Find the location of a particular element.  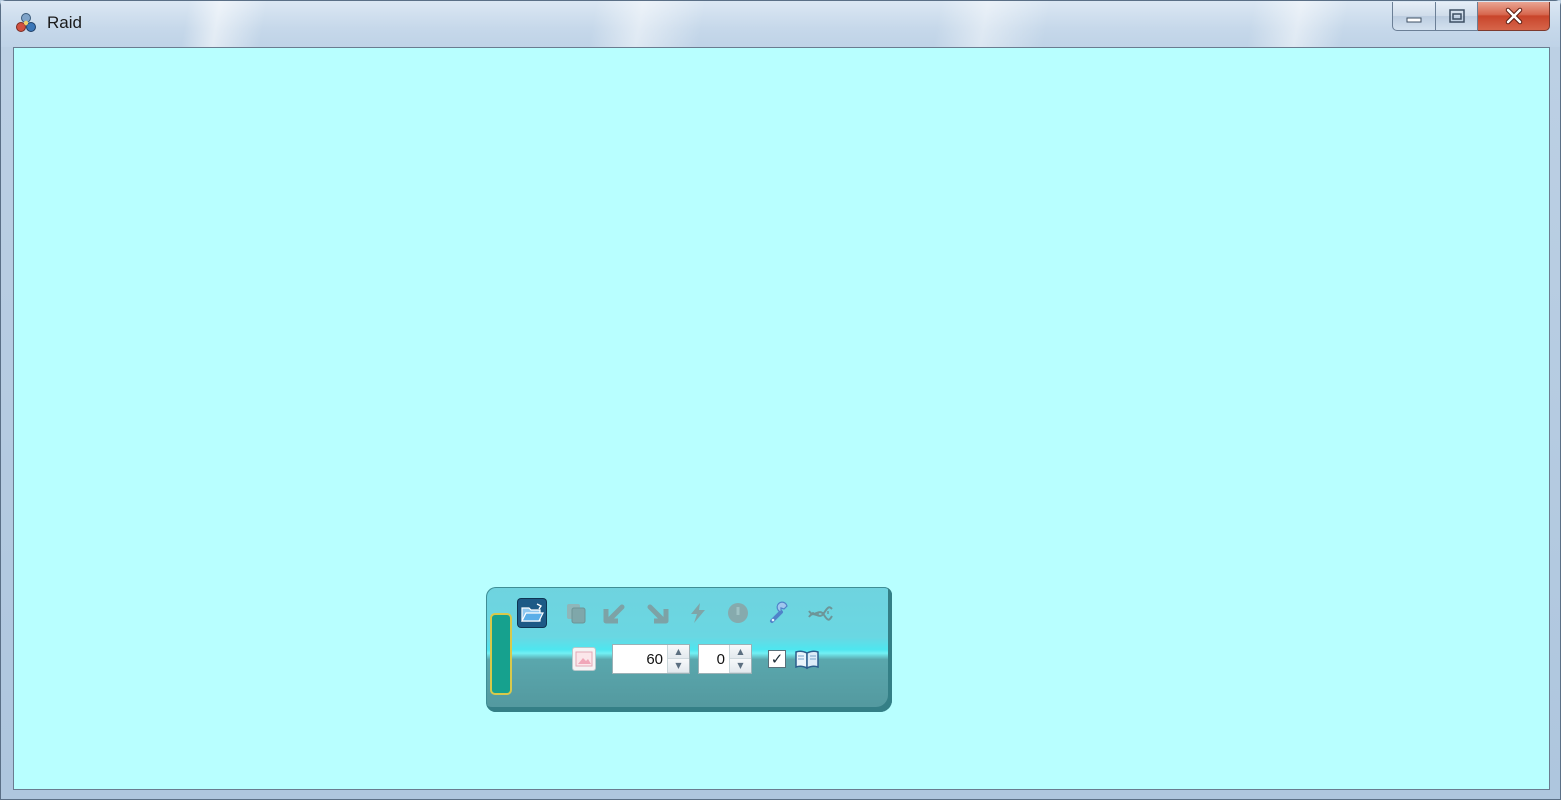

offset-stepper-arrows: ▲ ▼ is located at coordinates (740, 659).